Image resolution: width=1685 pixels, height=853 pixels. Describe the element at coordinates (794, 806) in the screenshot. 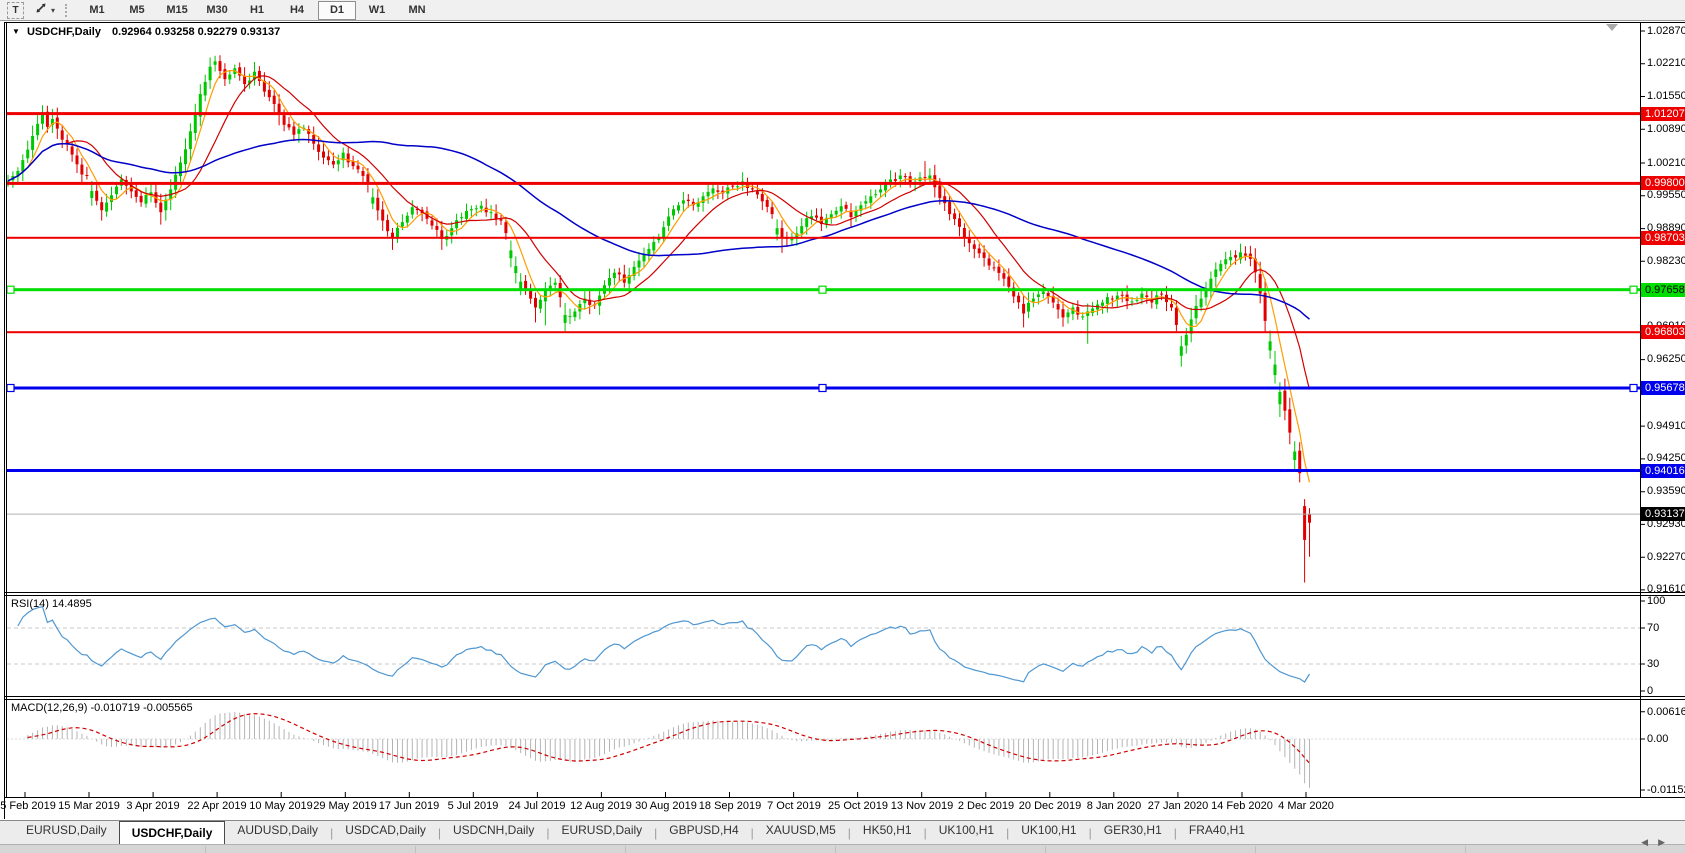

I see `date-axis-label: 7 Oct 2019` at that location.